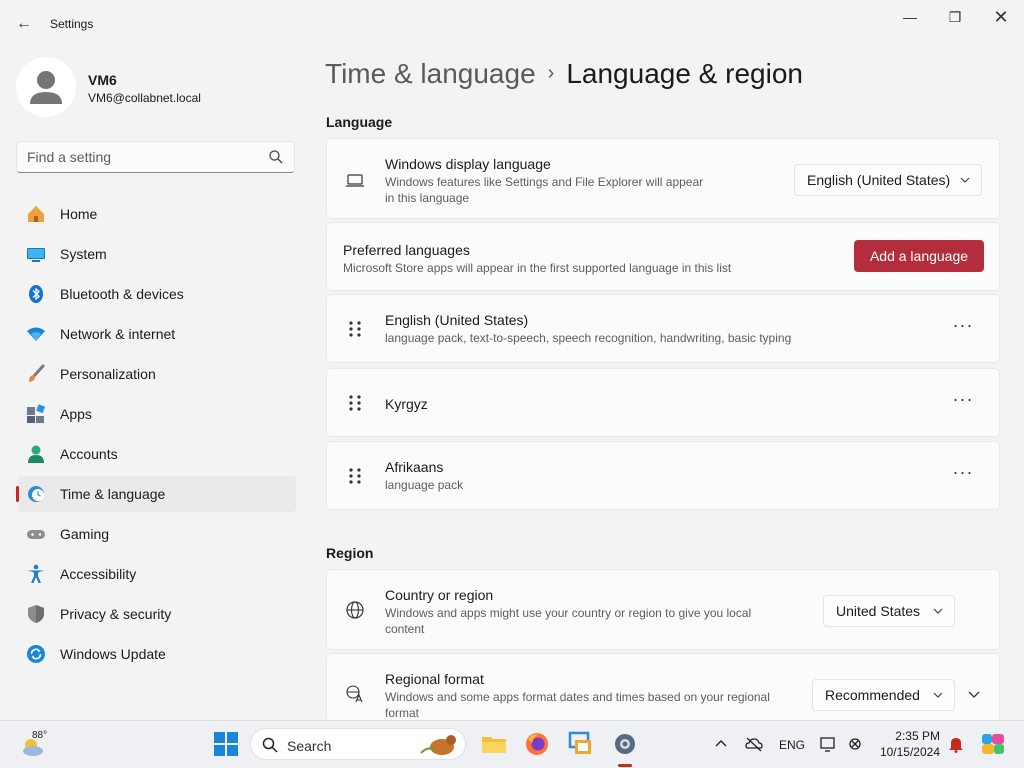 This screenshot has width=1024, height=768. What do you see at coordinates (102, 80) in the screenshot?
I see `user-name: VM6` at bounding box center [102, 80].